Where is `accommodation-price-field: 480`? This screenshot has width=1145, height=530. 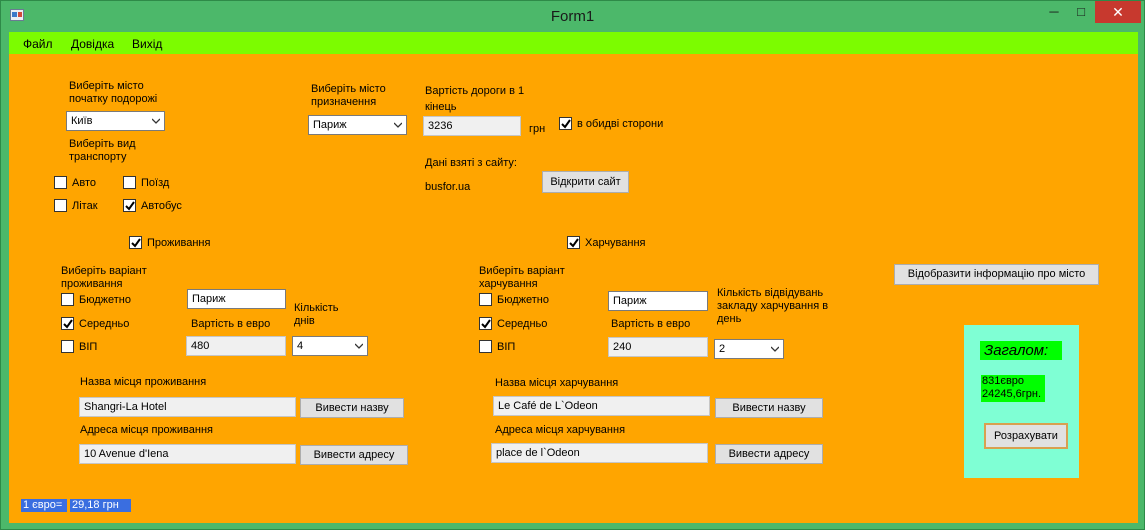 accommodation-price-field: 480 is located at coordinates (236, 346).